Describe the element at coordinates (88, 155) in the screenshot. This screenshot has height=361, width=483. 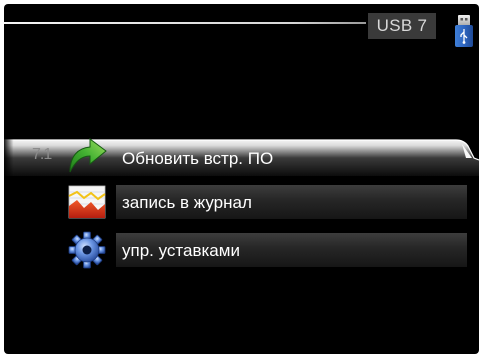
I see `update-arrow-icon` at that location.